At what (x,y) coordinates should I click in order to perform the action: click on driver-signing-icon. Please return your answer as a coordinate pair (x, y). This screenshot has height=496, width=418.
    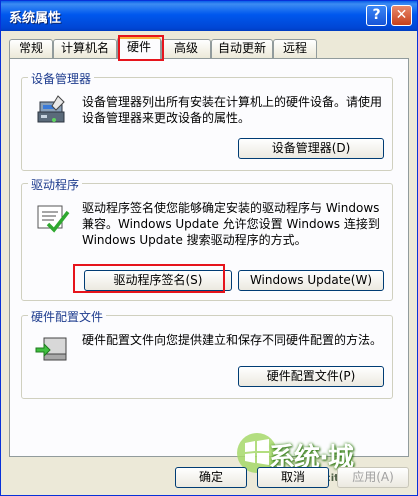
    Looking at the image, I should click on (53, 219).